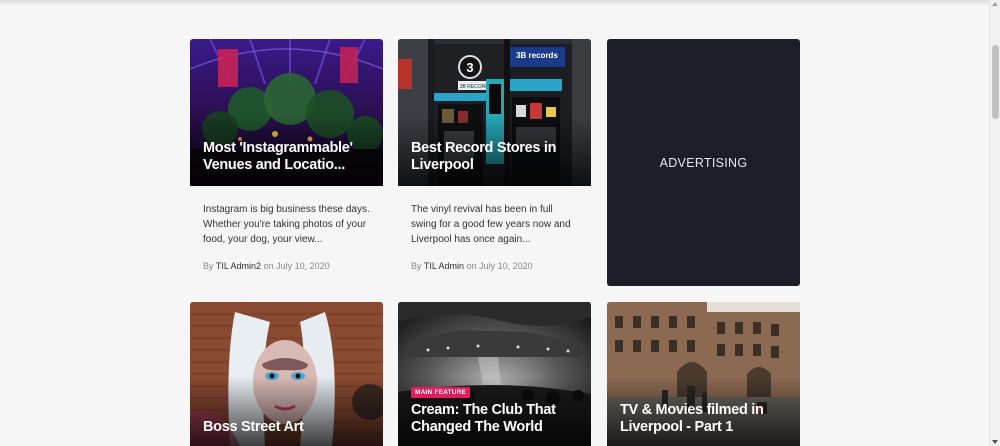  I want to click on svg-text: 3B records, so click(537, 55).